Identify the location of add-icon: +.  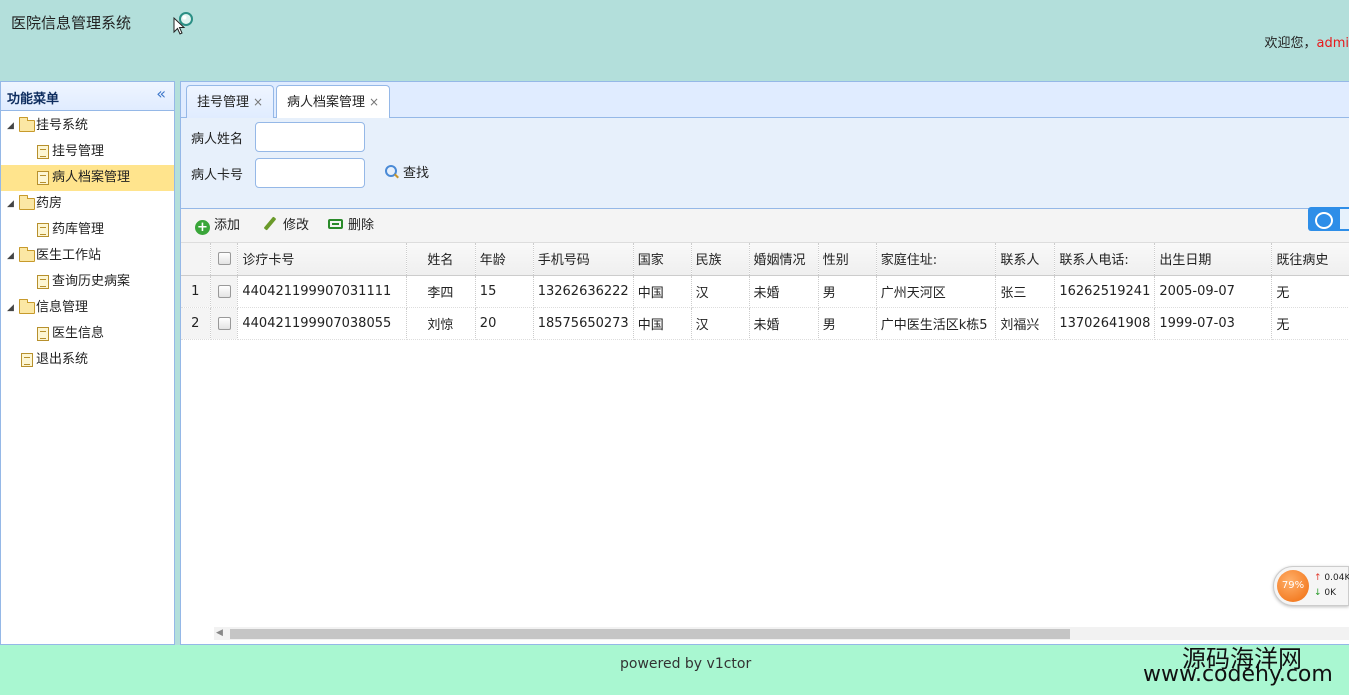
(202, 227).